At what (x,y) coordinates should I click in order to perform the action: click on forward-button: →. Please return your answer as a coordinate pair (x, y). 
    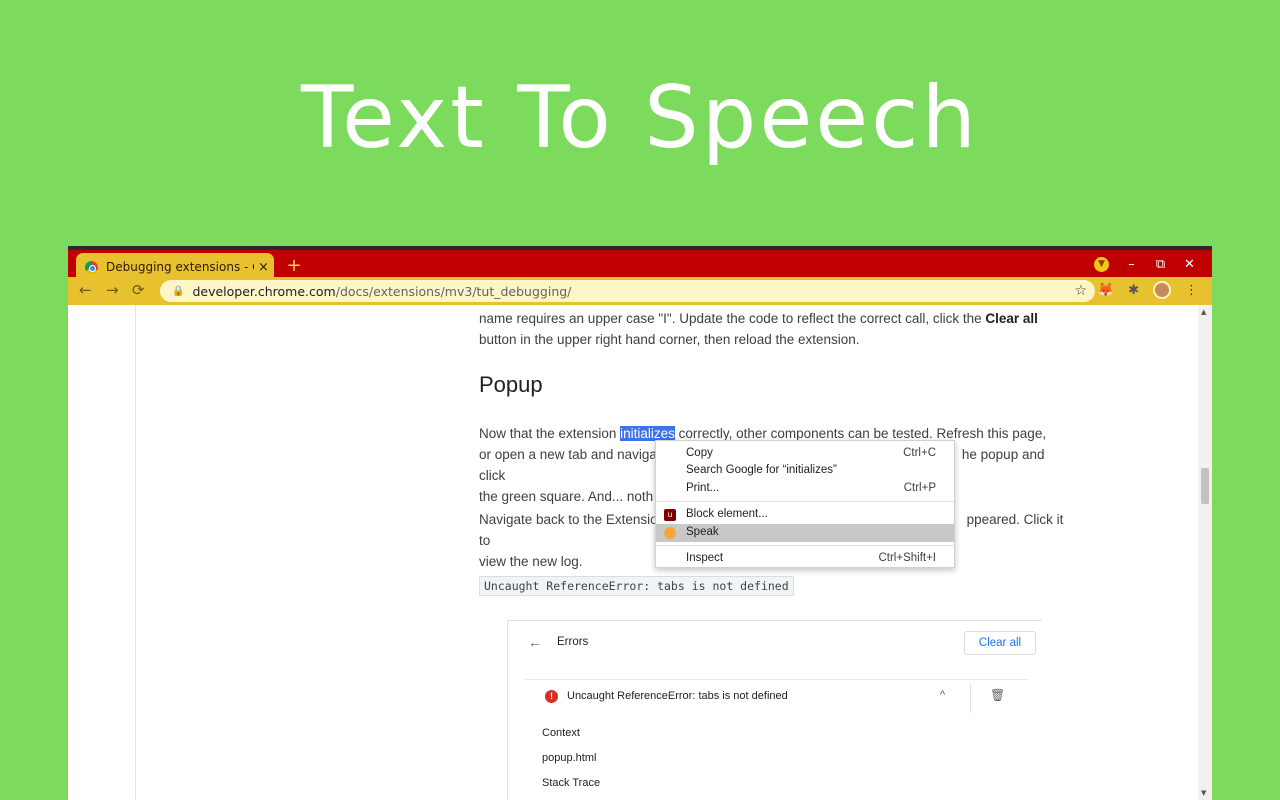
    Looking at the image, I should click on (112, 290).